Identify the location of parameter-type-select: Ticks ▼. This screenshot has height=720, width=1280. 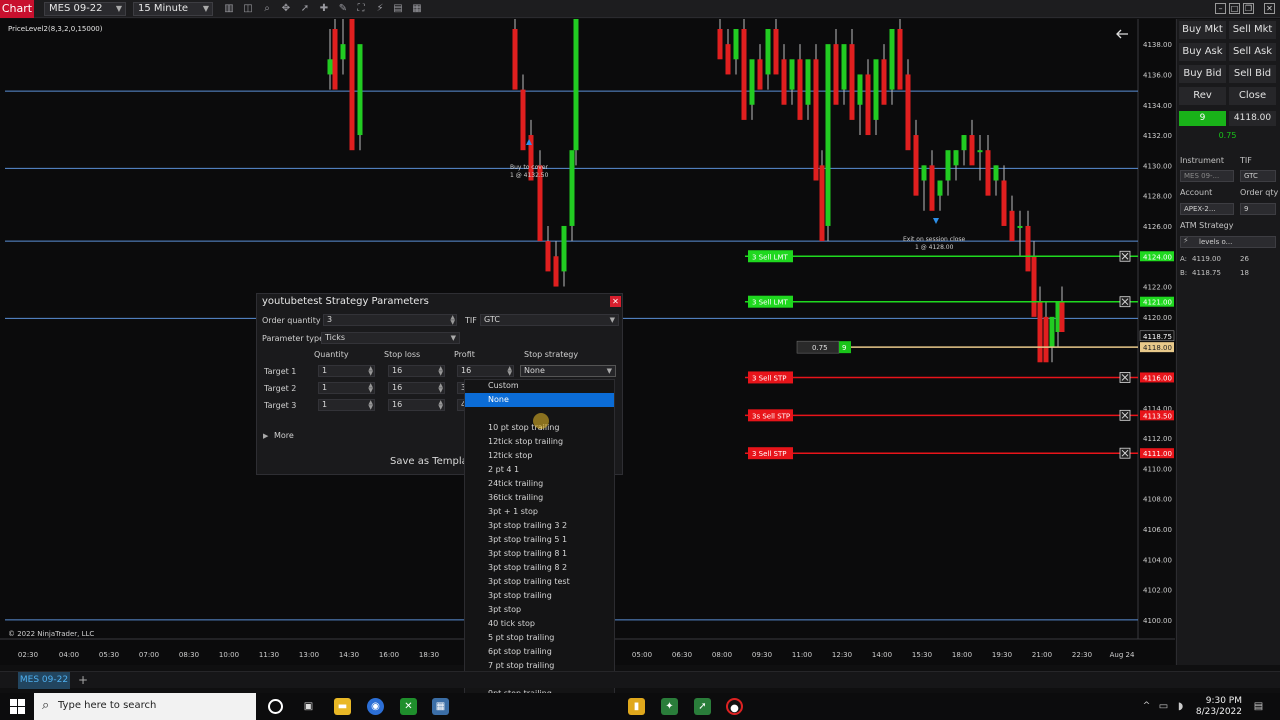
(390, 338).